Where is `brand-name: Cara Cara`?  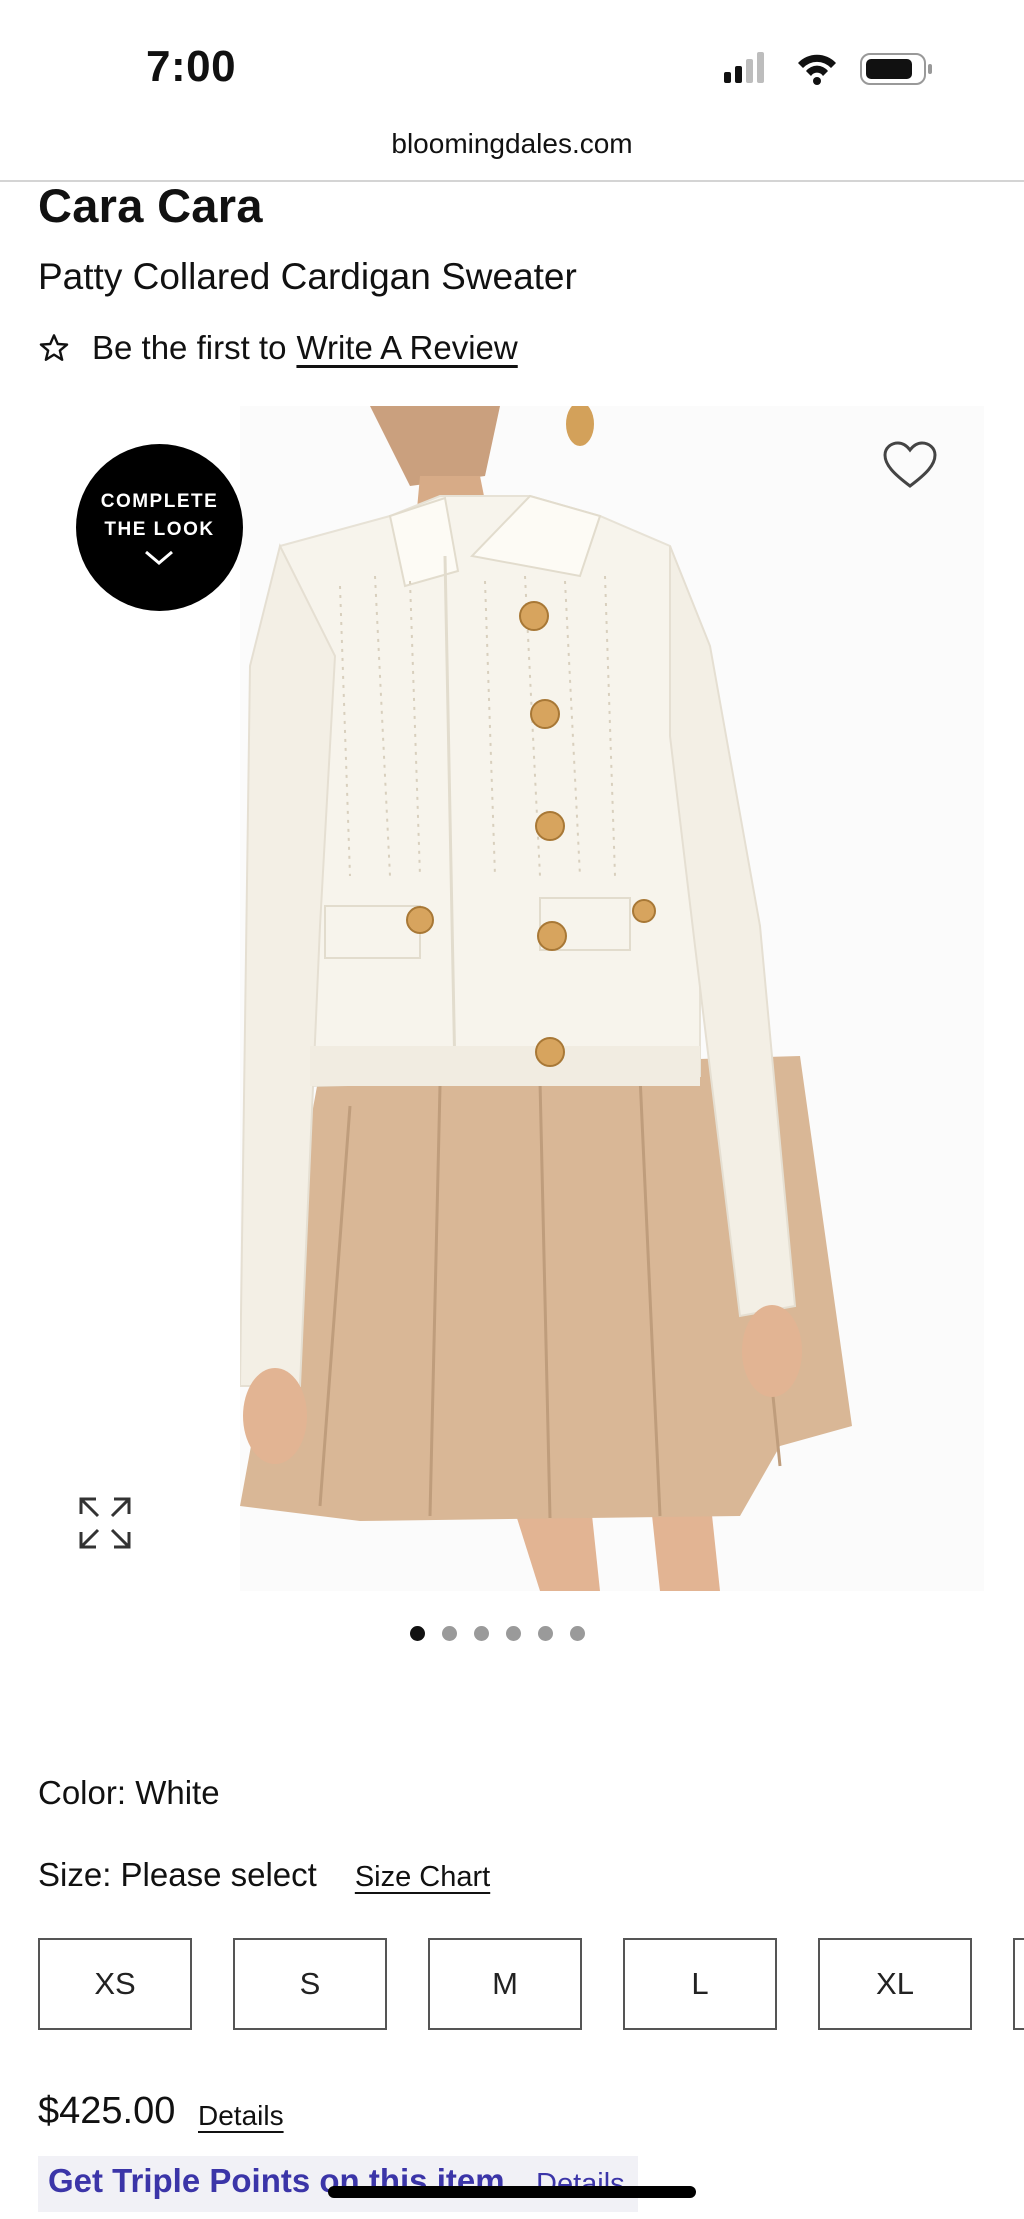
brand-name: Cara Cara is located at coordinates (150, 205).